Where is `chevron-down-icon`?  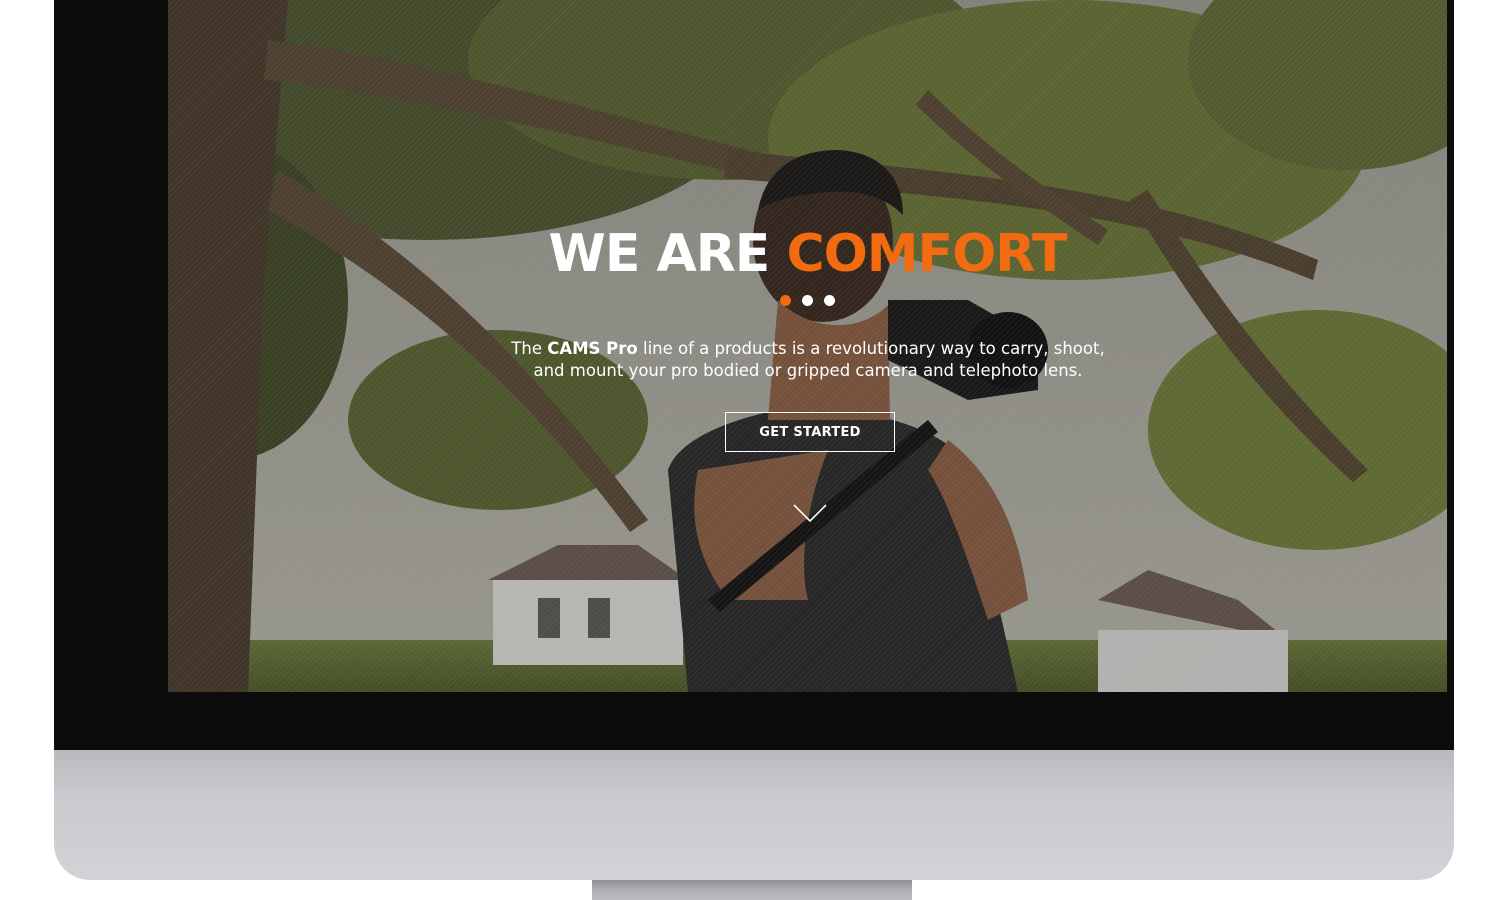
chevron-down-icon is located at coordinates (810, 513).